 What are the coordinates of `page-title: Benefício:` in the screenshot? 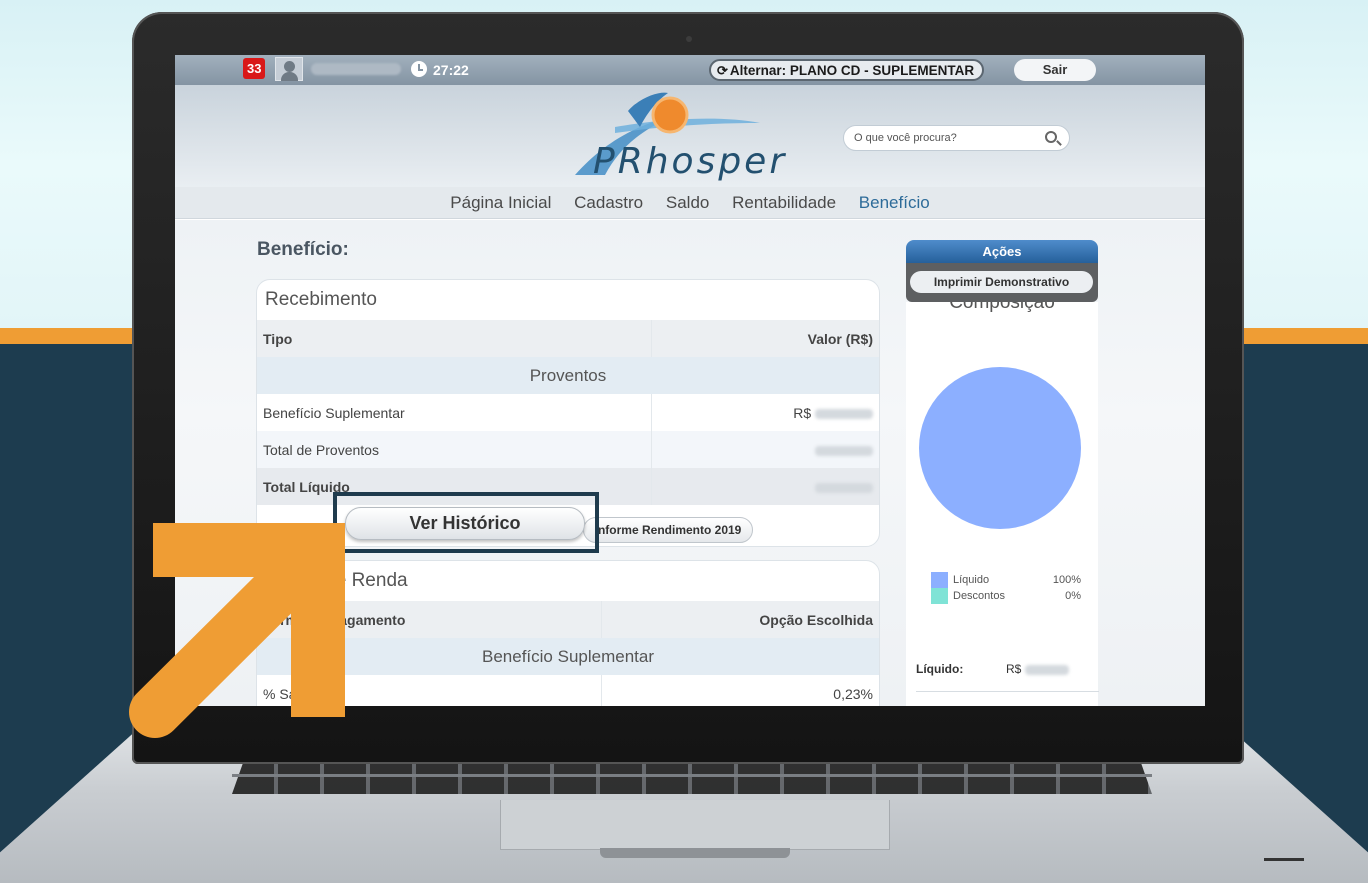 It's located at (303, 249).